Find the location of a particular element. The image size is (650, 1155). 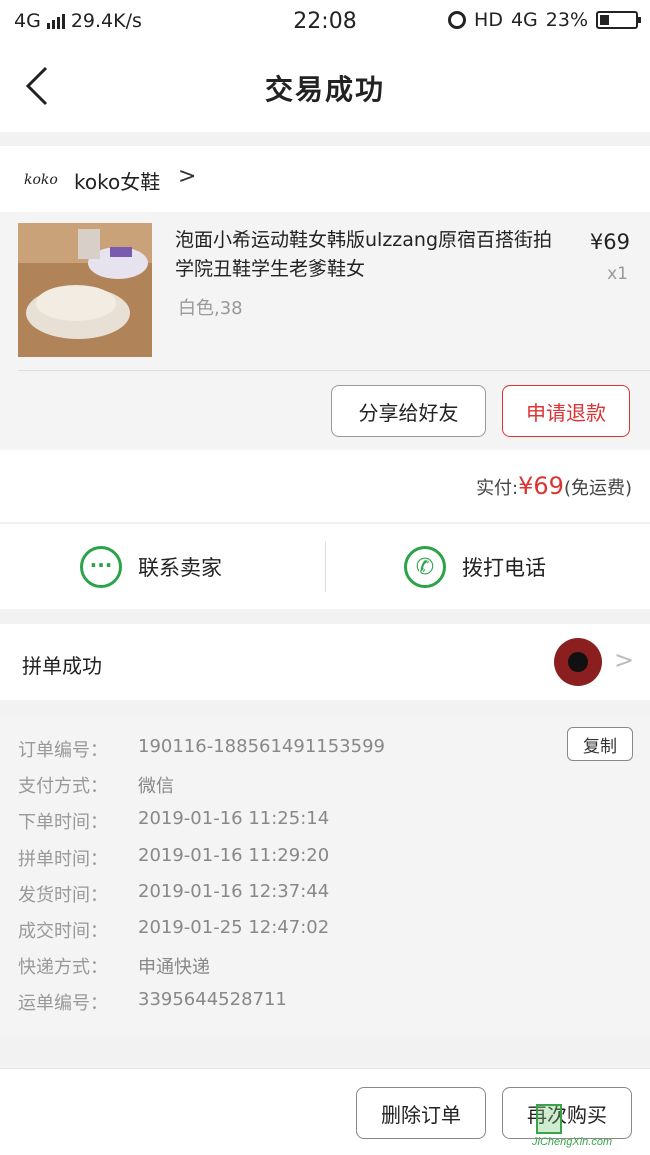

detail-key: 快递方式： is located at coordinates (63, 967).